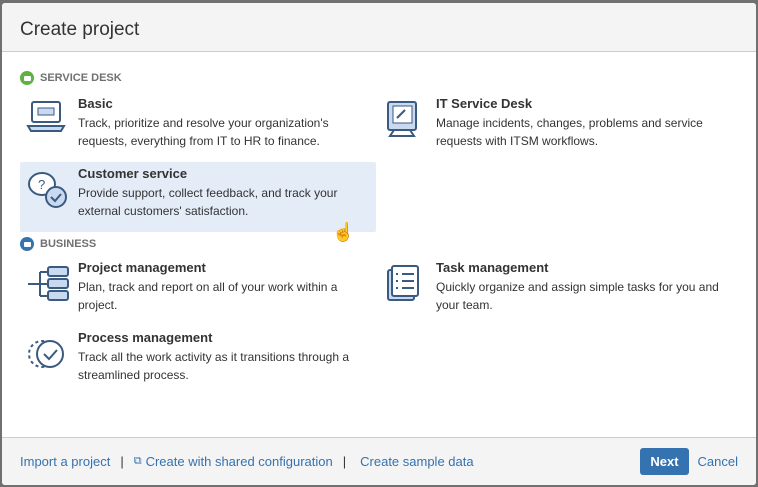 This screenshot has height=487, width=758. What do you see at coordinates (343, 232) in the screenshot?
I see `hand-cursor-icon: ☝` at bounding box center [343, 232].